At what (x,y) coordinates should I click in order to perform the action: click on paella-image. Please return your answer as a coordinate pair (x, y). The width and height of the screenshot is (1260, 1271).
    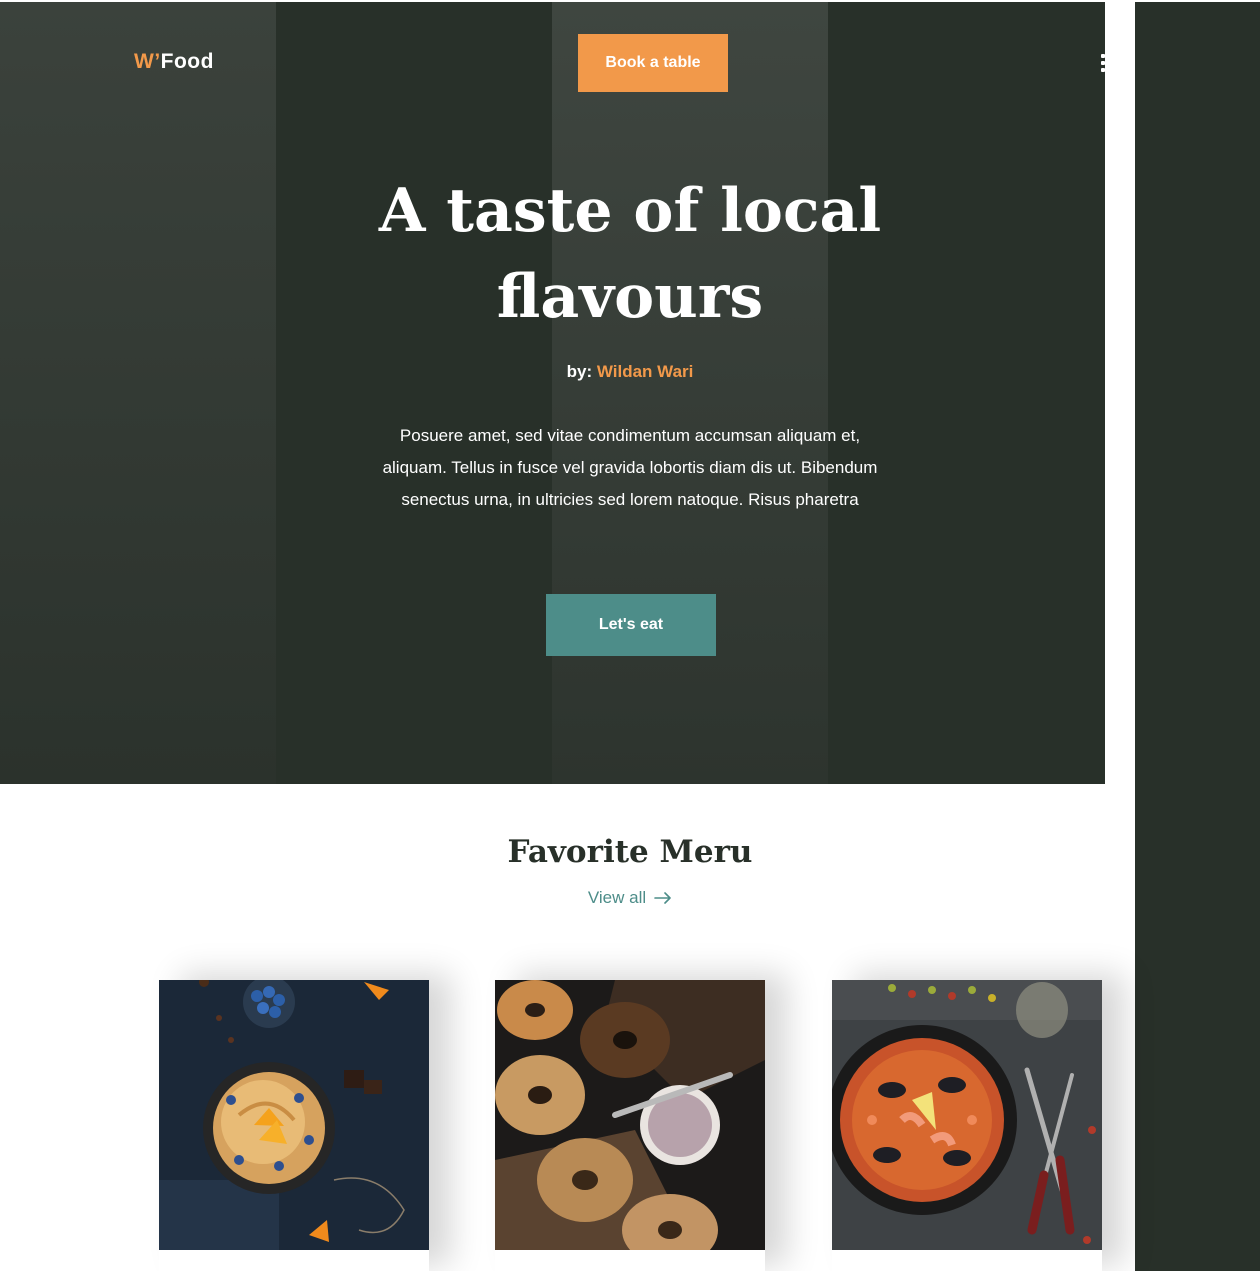
    Looking at the image, I should click on (967, 1115).